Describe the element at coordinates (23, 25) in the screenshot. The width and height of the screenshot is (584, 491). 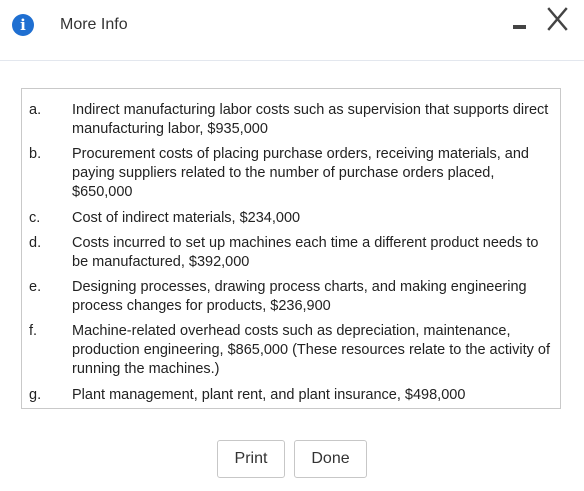
I see `info-icon: i` at that location.